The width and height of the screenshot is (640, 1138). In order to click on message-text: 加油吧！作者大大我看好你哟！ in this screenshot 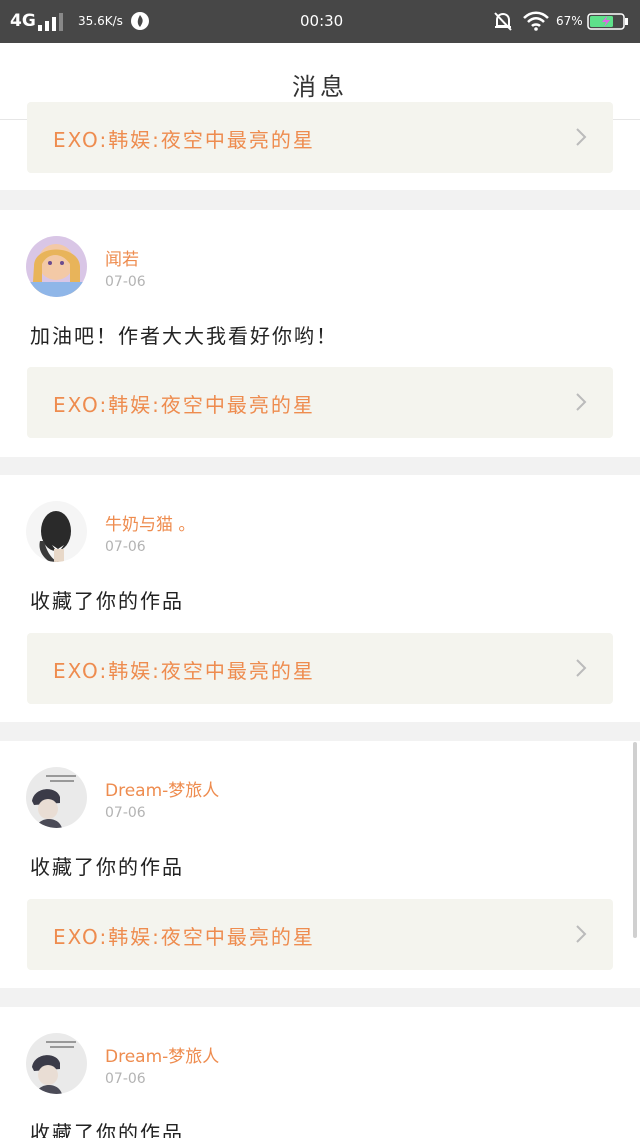, I will do `click(184, 336)`.